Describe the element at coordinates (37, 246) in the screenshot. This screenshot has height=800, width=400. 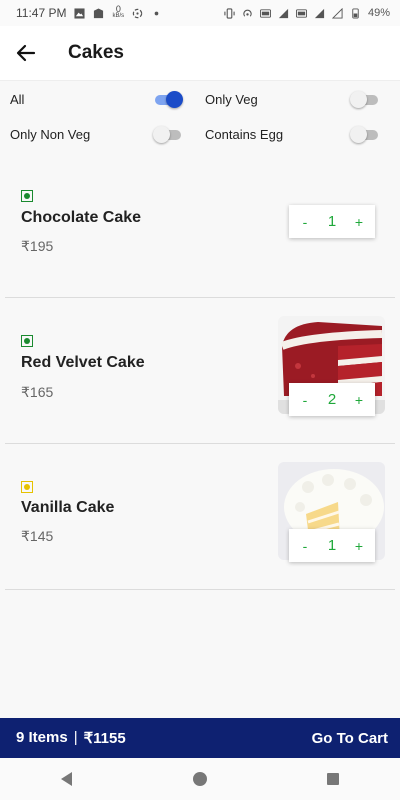
I see `item-price: ₹195` at that location.